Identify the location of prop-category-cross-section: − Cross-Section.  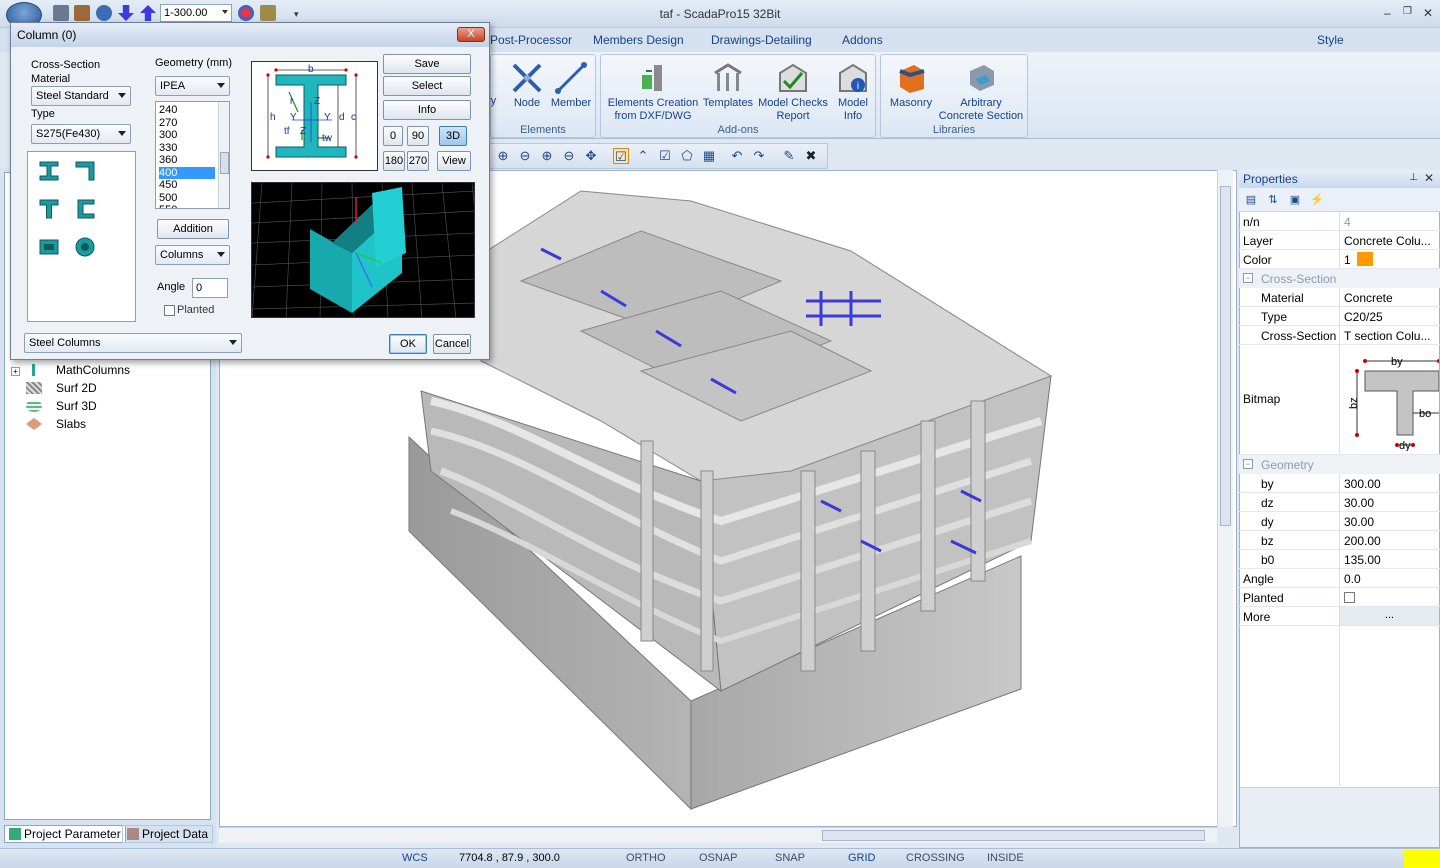
(1339, 278).